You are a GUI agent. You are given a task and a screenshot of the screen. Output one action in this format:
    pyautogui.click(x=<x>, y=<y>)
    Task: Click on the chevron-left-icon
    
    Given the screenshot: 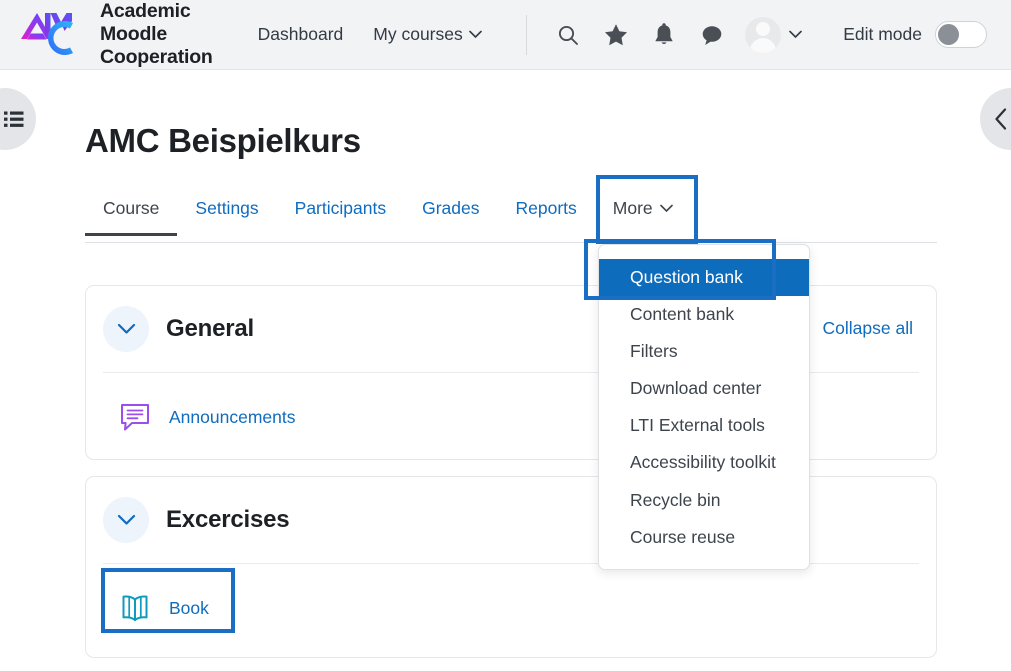 What is the action you would take?
    pyautogui.click(x=1001, y=119)
    